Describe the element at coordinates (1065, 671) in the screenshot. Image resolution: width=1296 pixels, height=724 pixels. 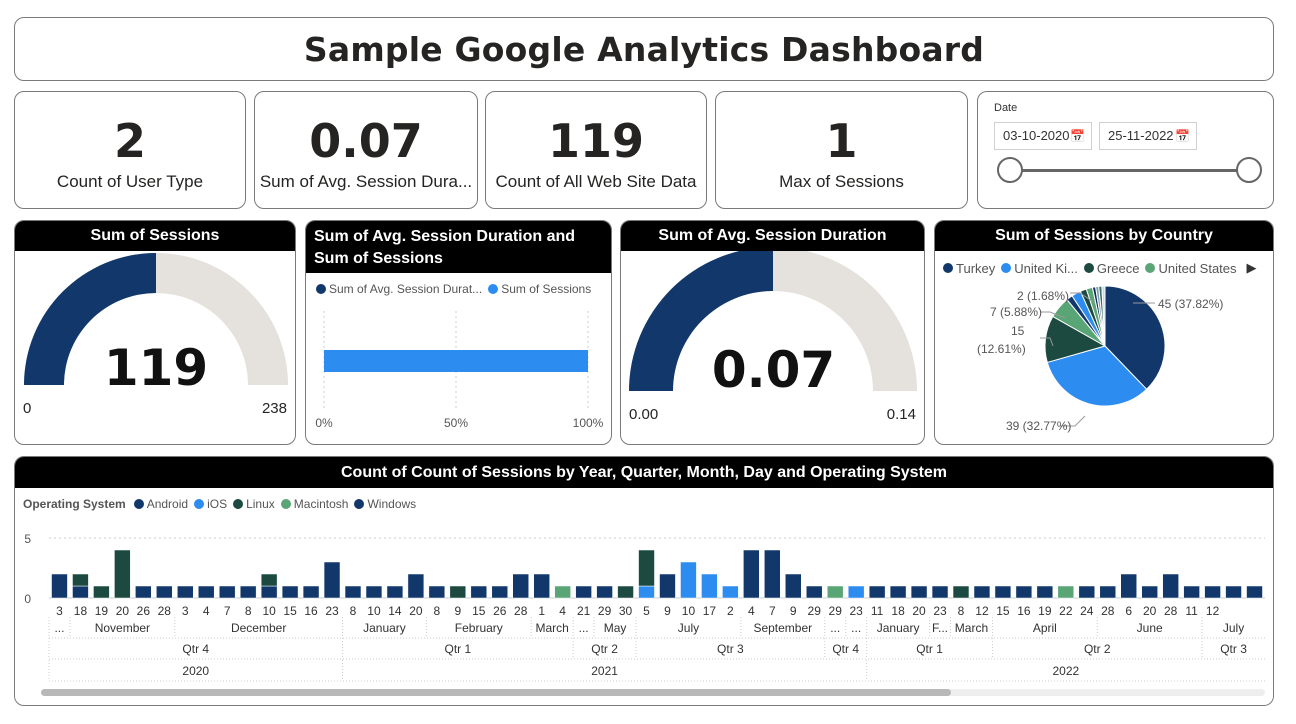
I see `year-label: 2022` at that location.